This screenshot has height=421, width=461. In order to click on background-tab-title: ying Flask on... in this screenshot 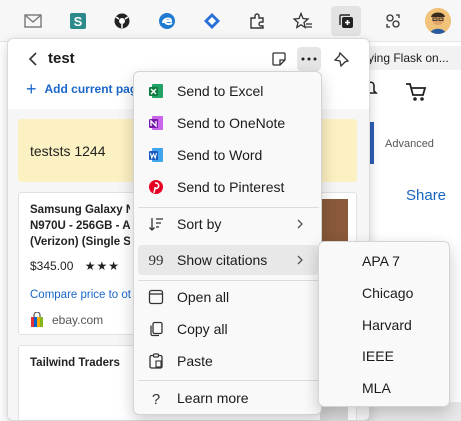, I will do `click(410, 58)`.